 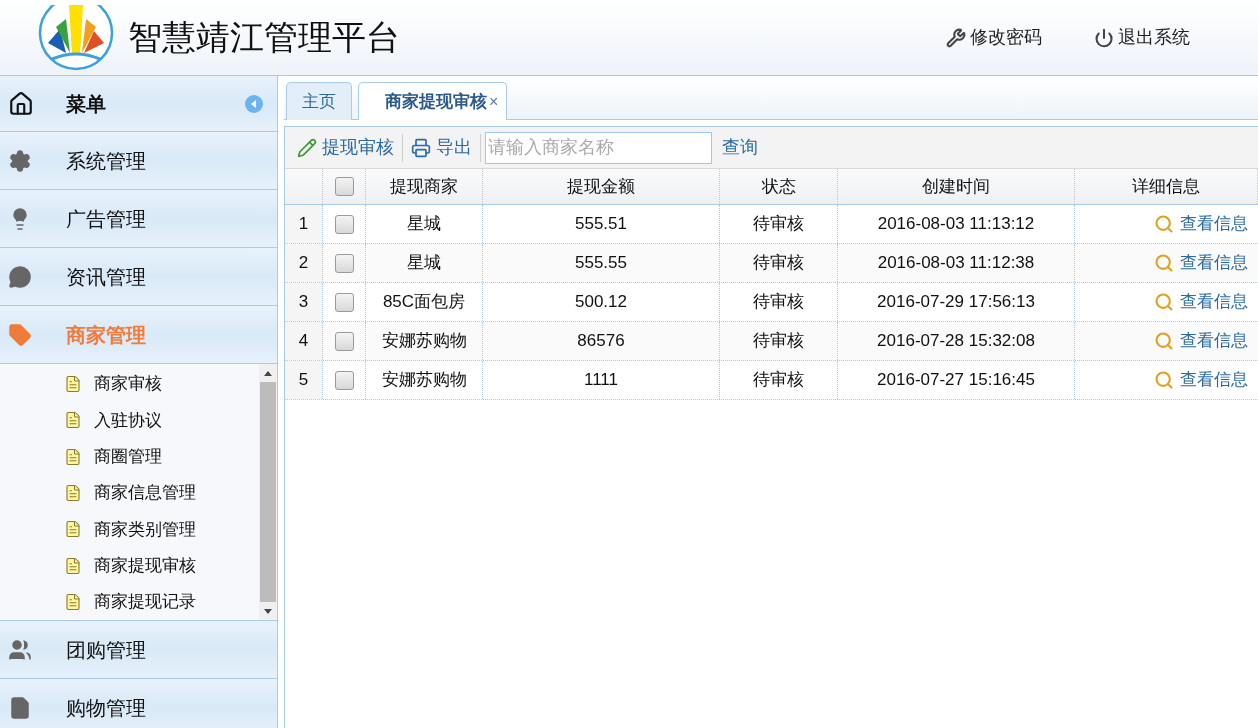 I want to click on toolbar-button: 导出, so click(x=441, y=147).